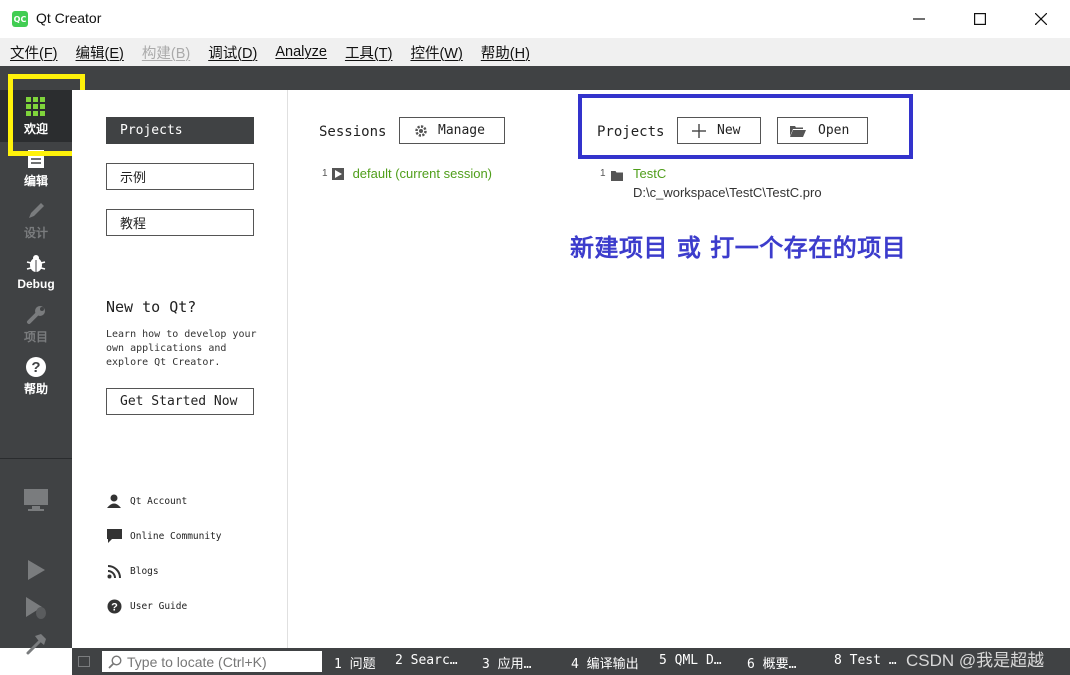 Image resolution: width=1070 pixels, height=675 pixels. I want to click on online-community-label: Online Community, so click(176, 536).